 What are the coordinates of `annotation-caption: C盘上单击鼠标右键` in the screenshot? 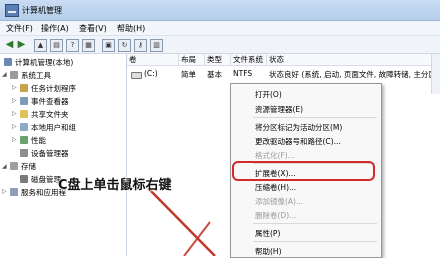 It's located at (115, 185).